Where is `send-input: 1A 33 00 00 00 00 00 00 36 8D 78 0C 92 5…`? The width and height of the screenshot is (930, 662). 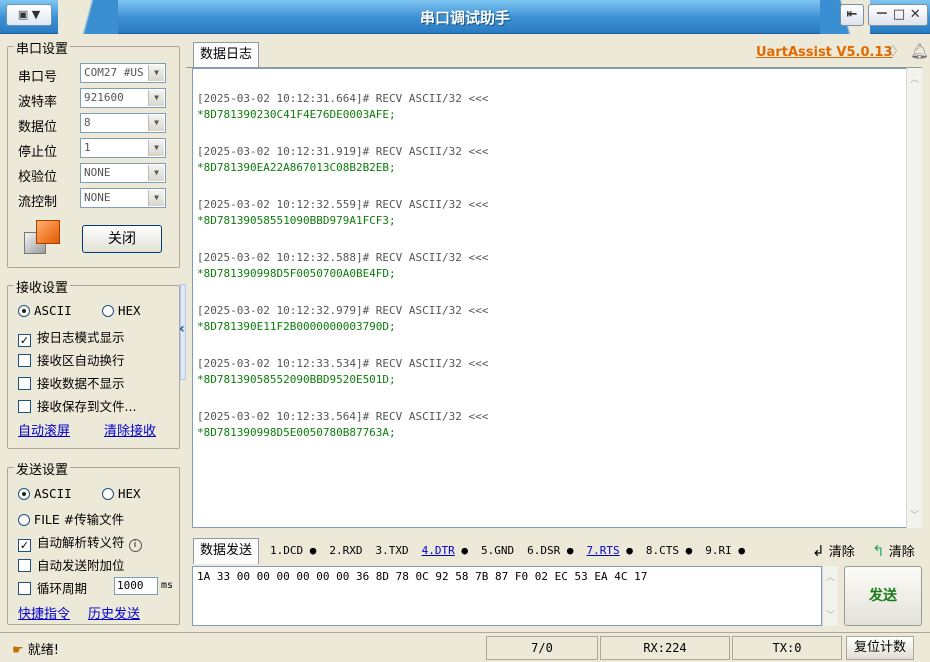 send-input: 1A 33 00 00 00 00 00 00 36 8D 78 0C 92 5… is located at coordinates (507, 596).